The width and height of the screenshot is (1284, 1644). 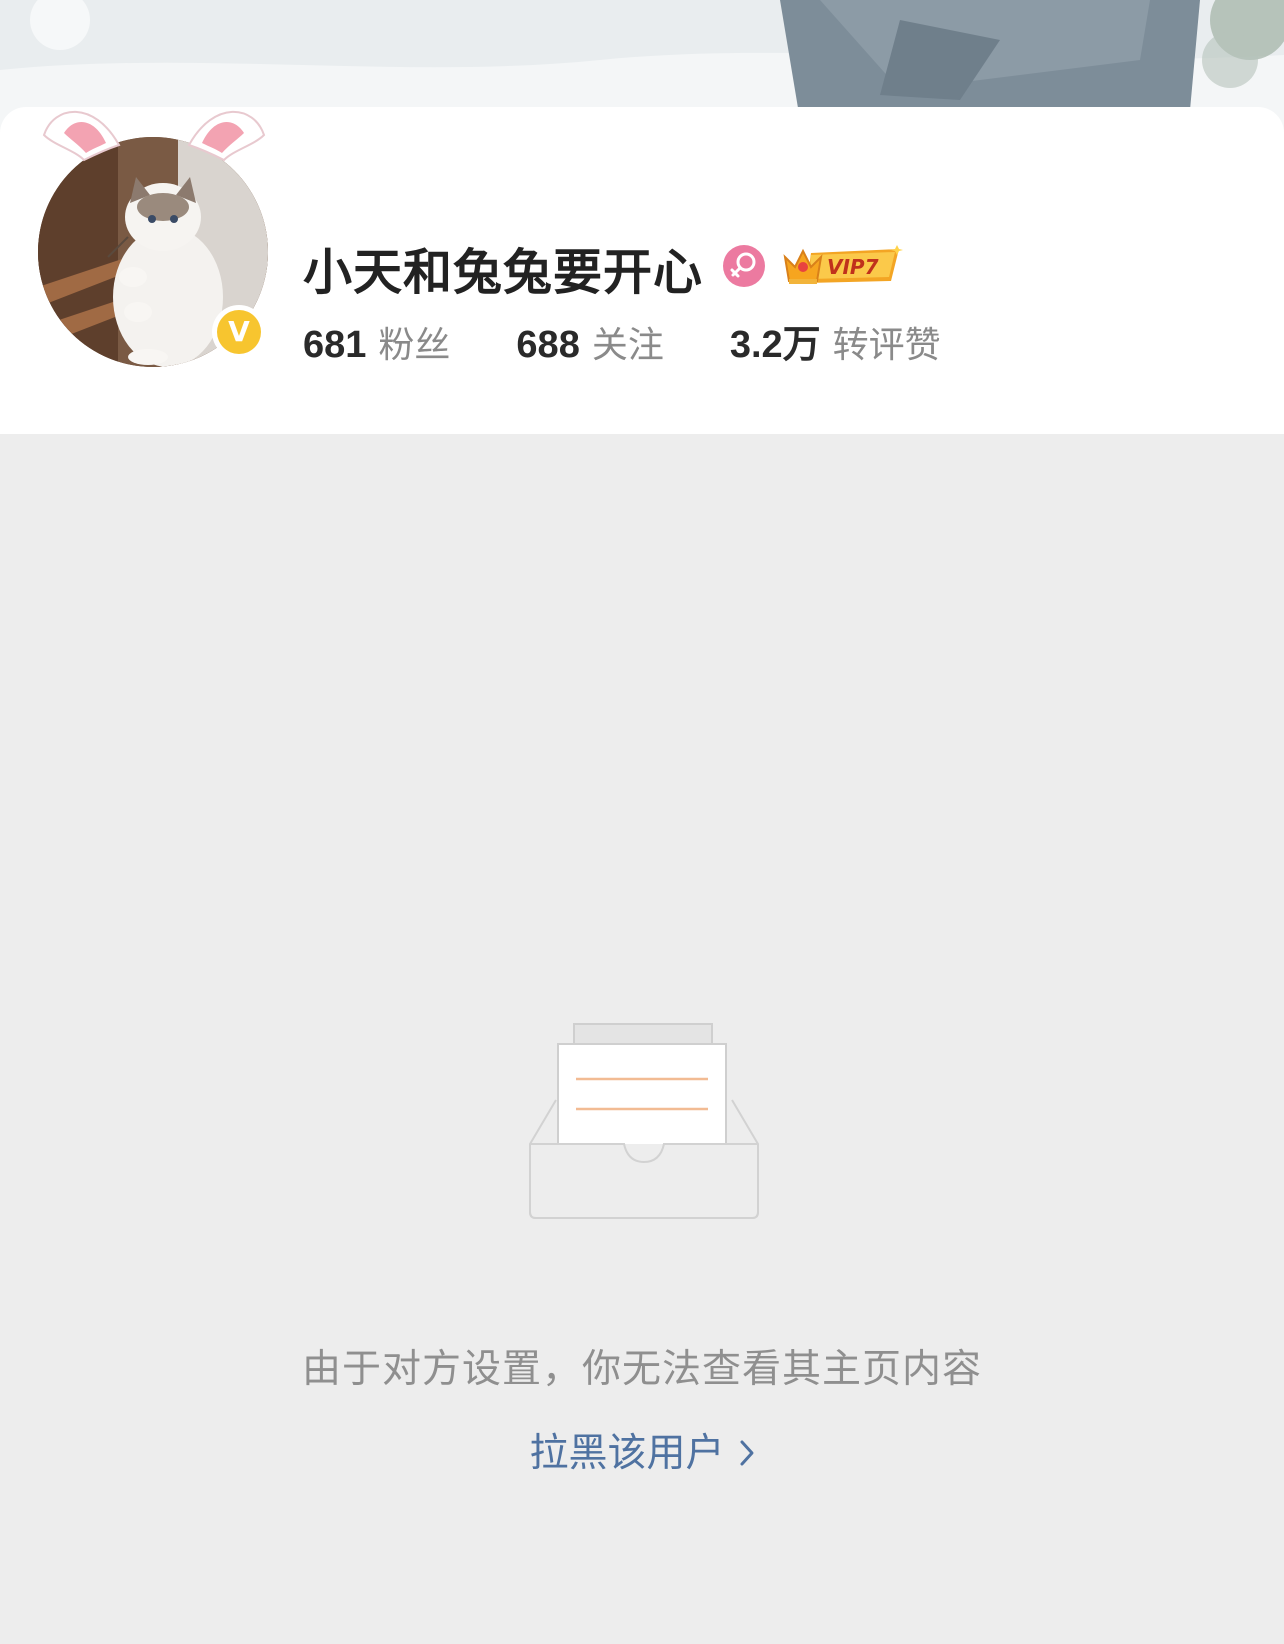 What do you see at coordinates (503, 272) in the screenshot?
I see `username: 小天和兔兔要开心` at bounding box center [503, 272].